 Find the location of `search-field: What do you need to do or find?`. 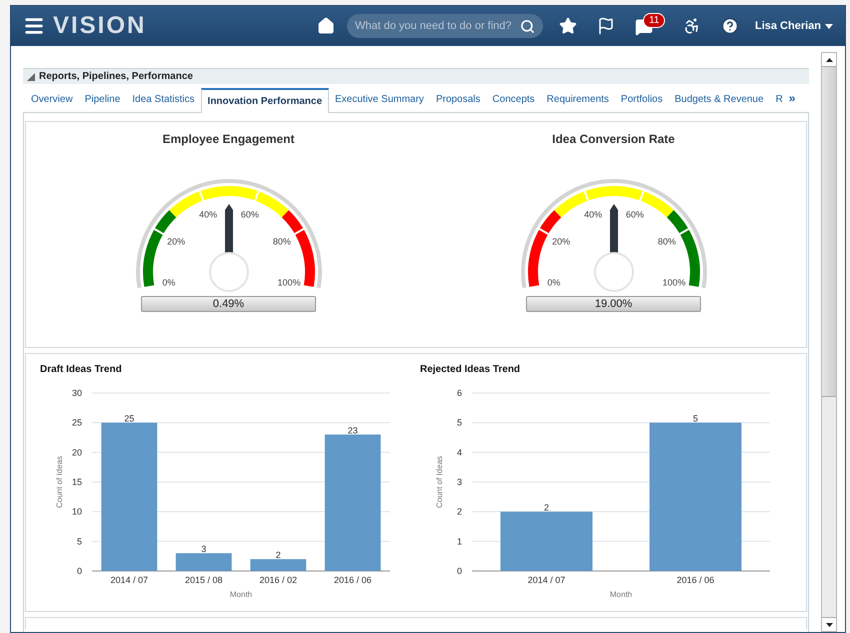

search-field: What do you need to do or find? is located at coordinates (444, 26).